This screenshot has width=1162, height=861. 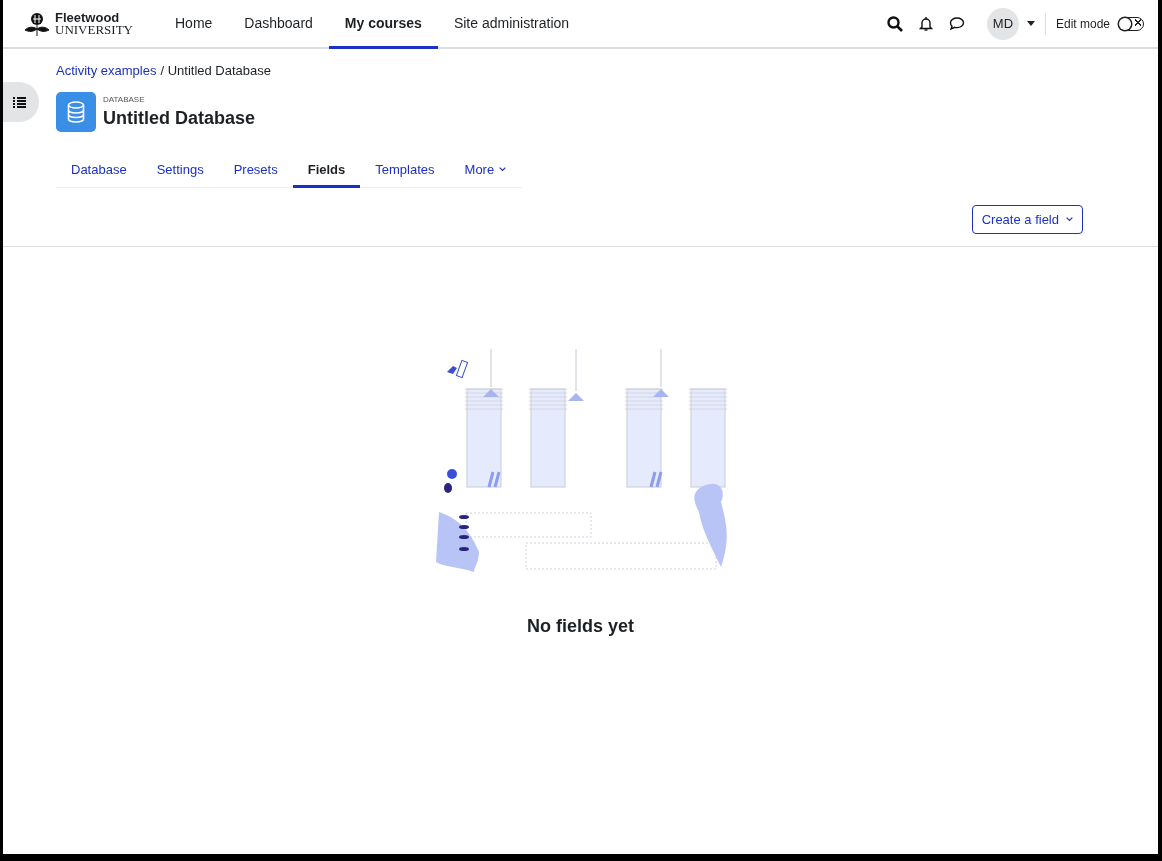 I want to click on tab: Settings, so click(x=180, y=171).